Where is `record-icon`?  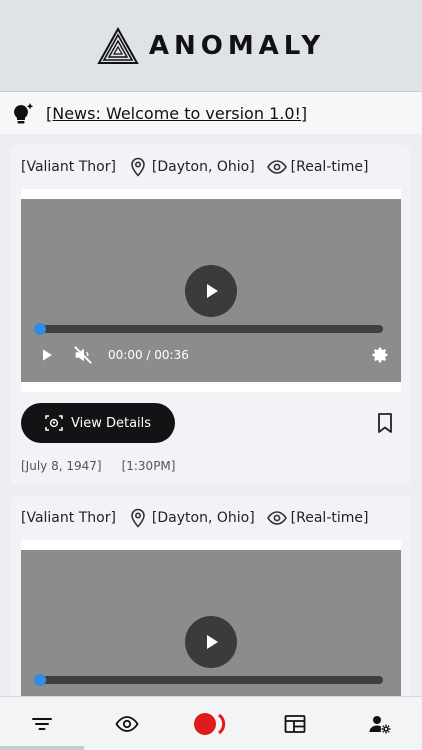
record-icon is located at coordinates (209, 723).